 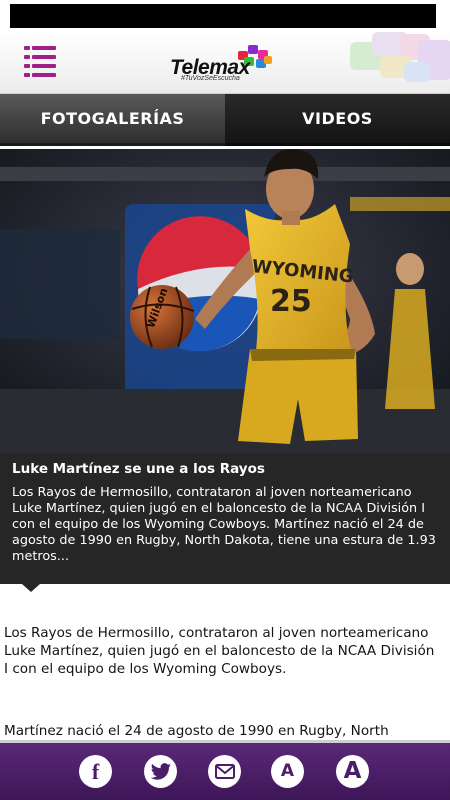 I want to click on font-size-increase-button: A, so click(x=352, y=771).